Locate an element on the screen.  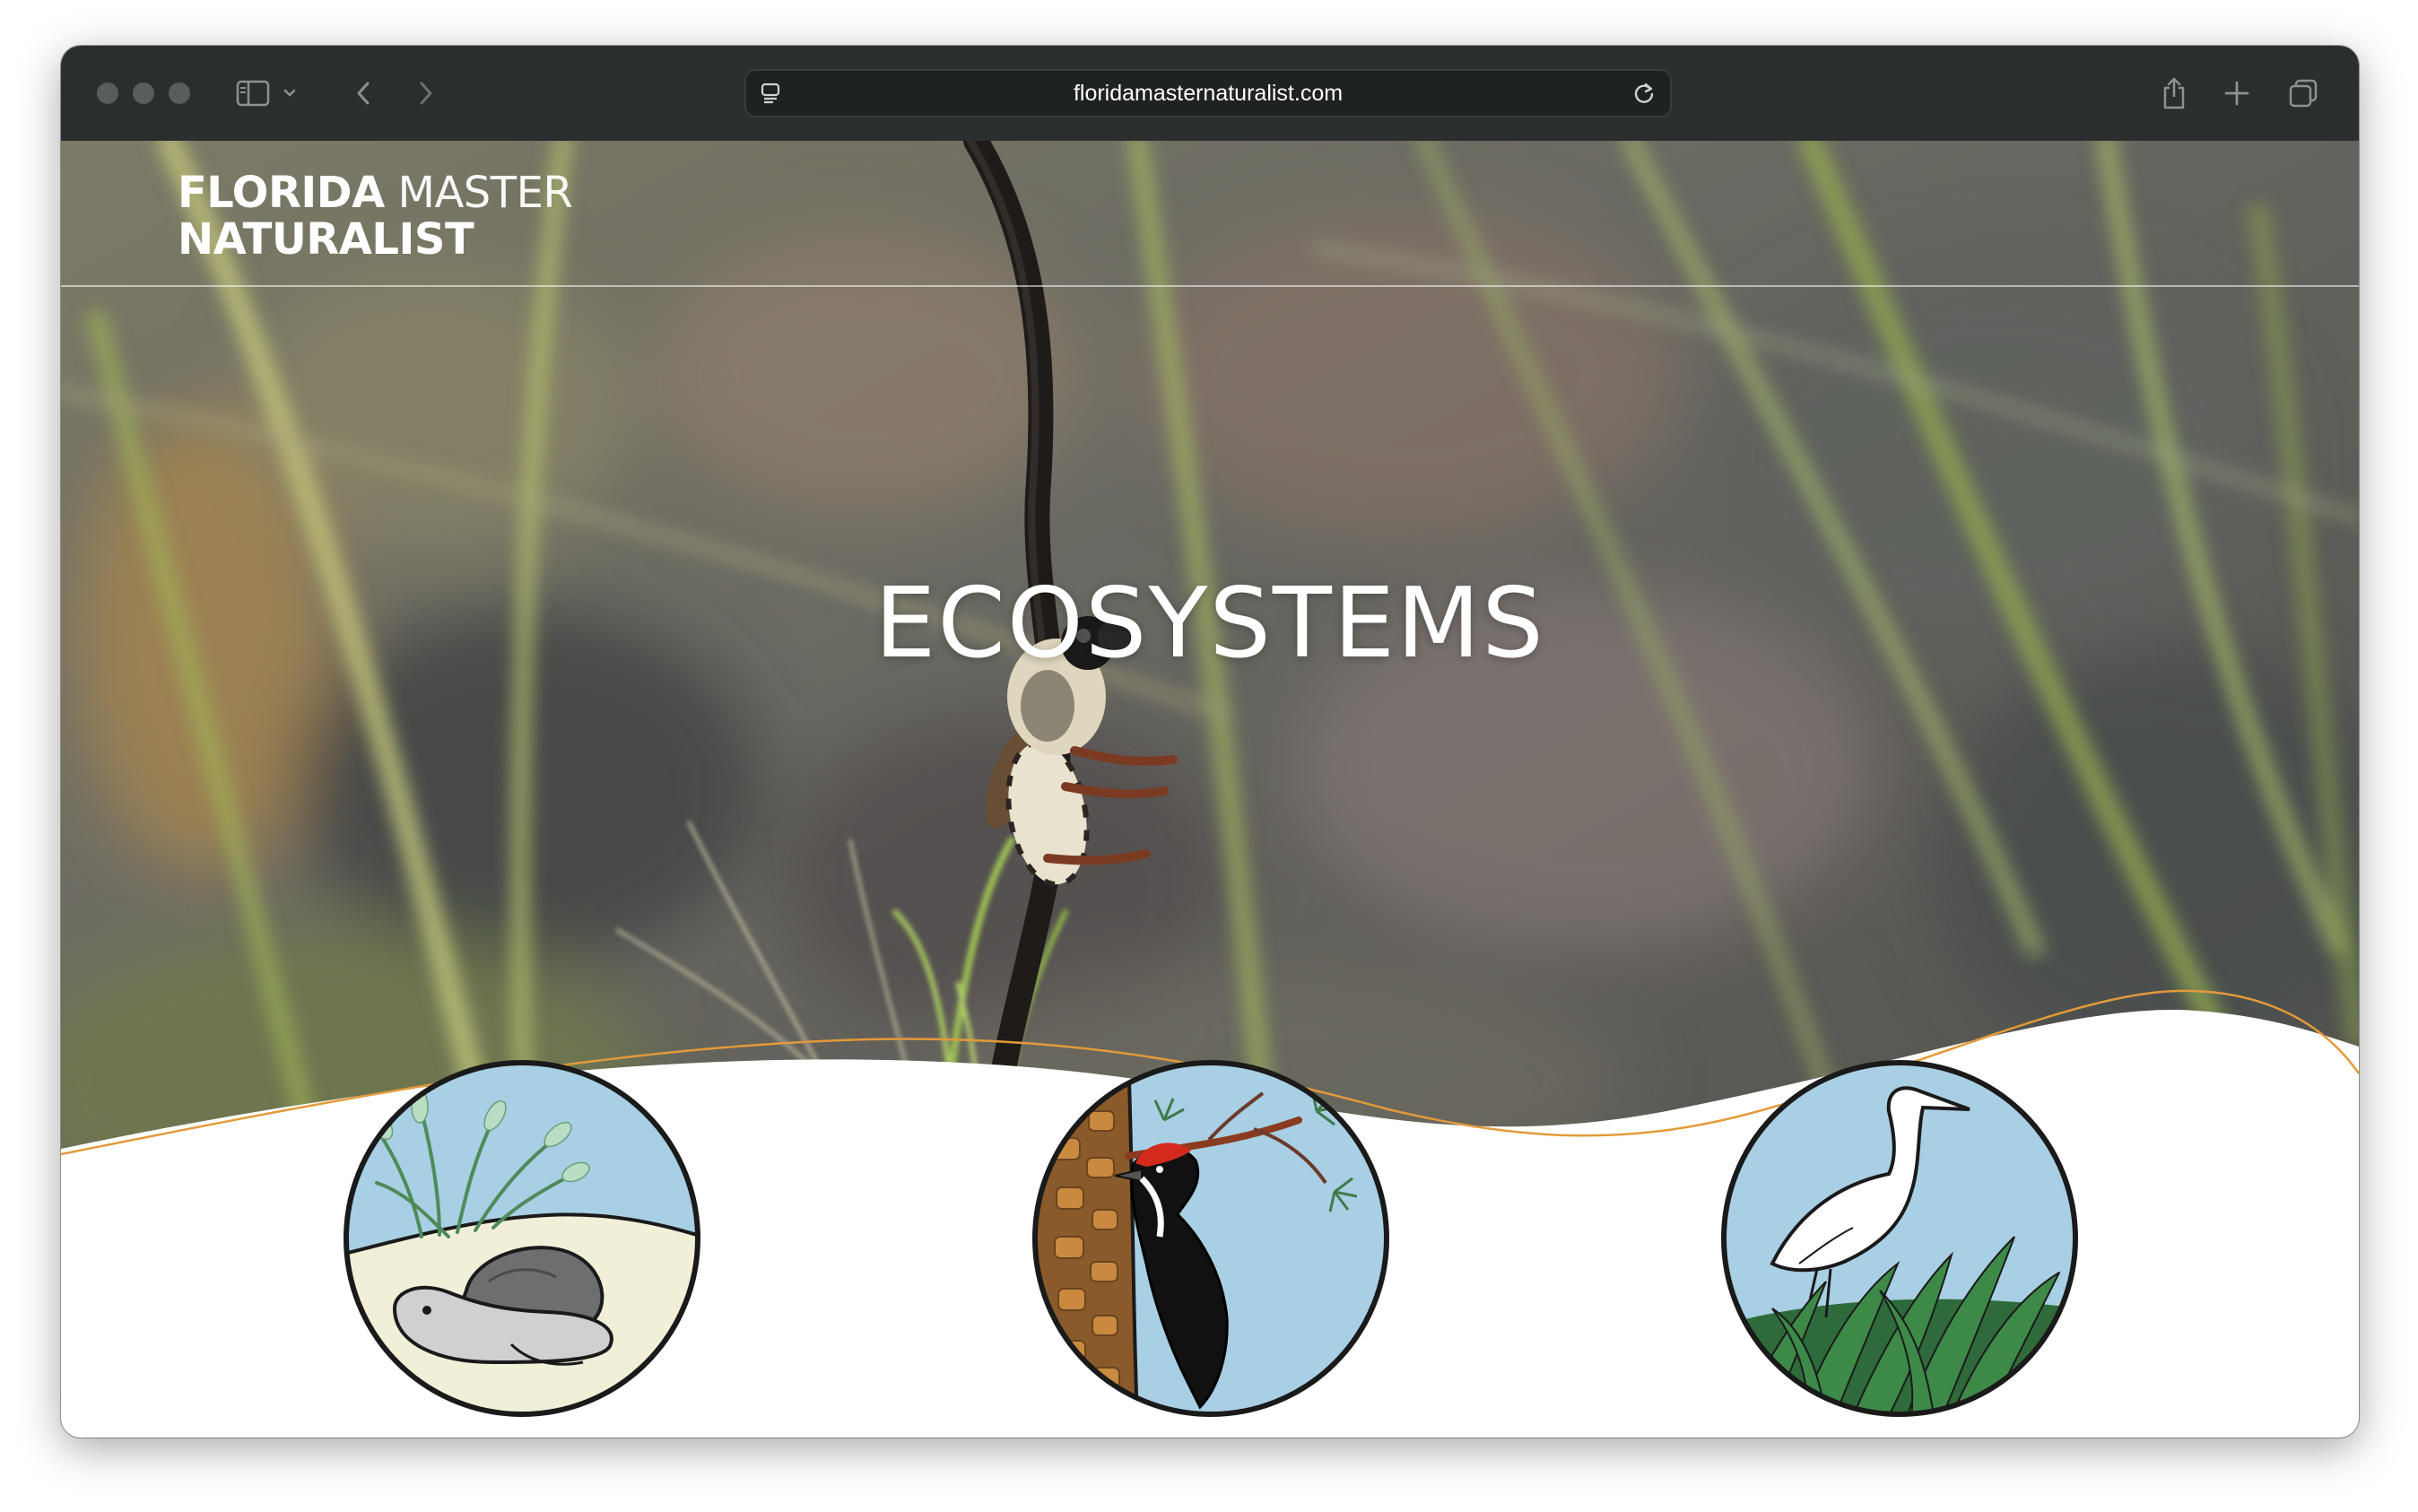
address-bar: floridamasternaturalist.com is located at coordinates (1208, 93).